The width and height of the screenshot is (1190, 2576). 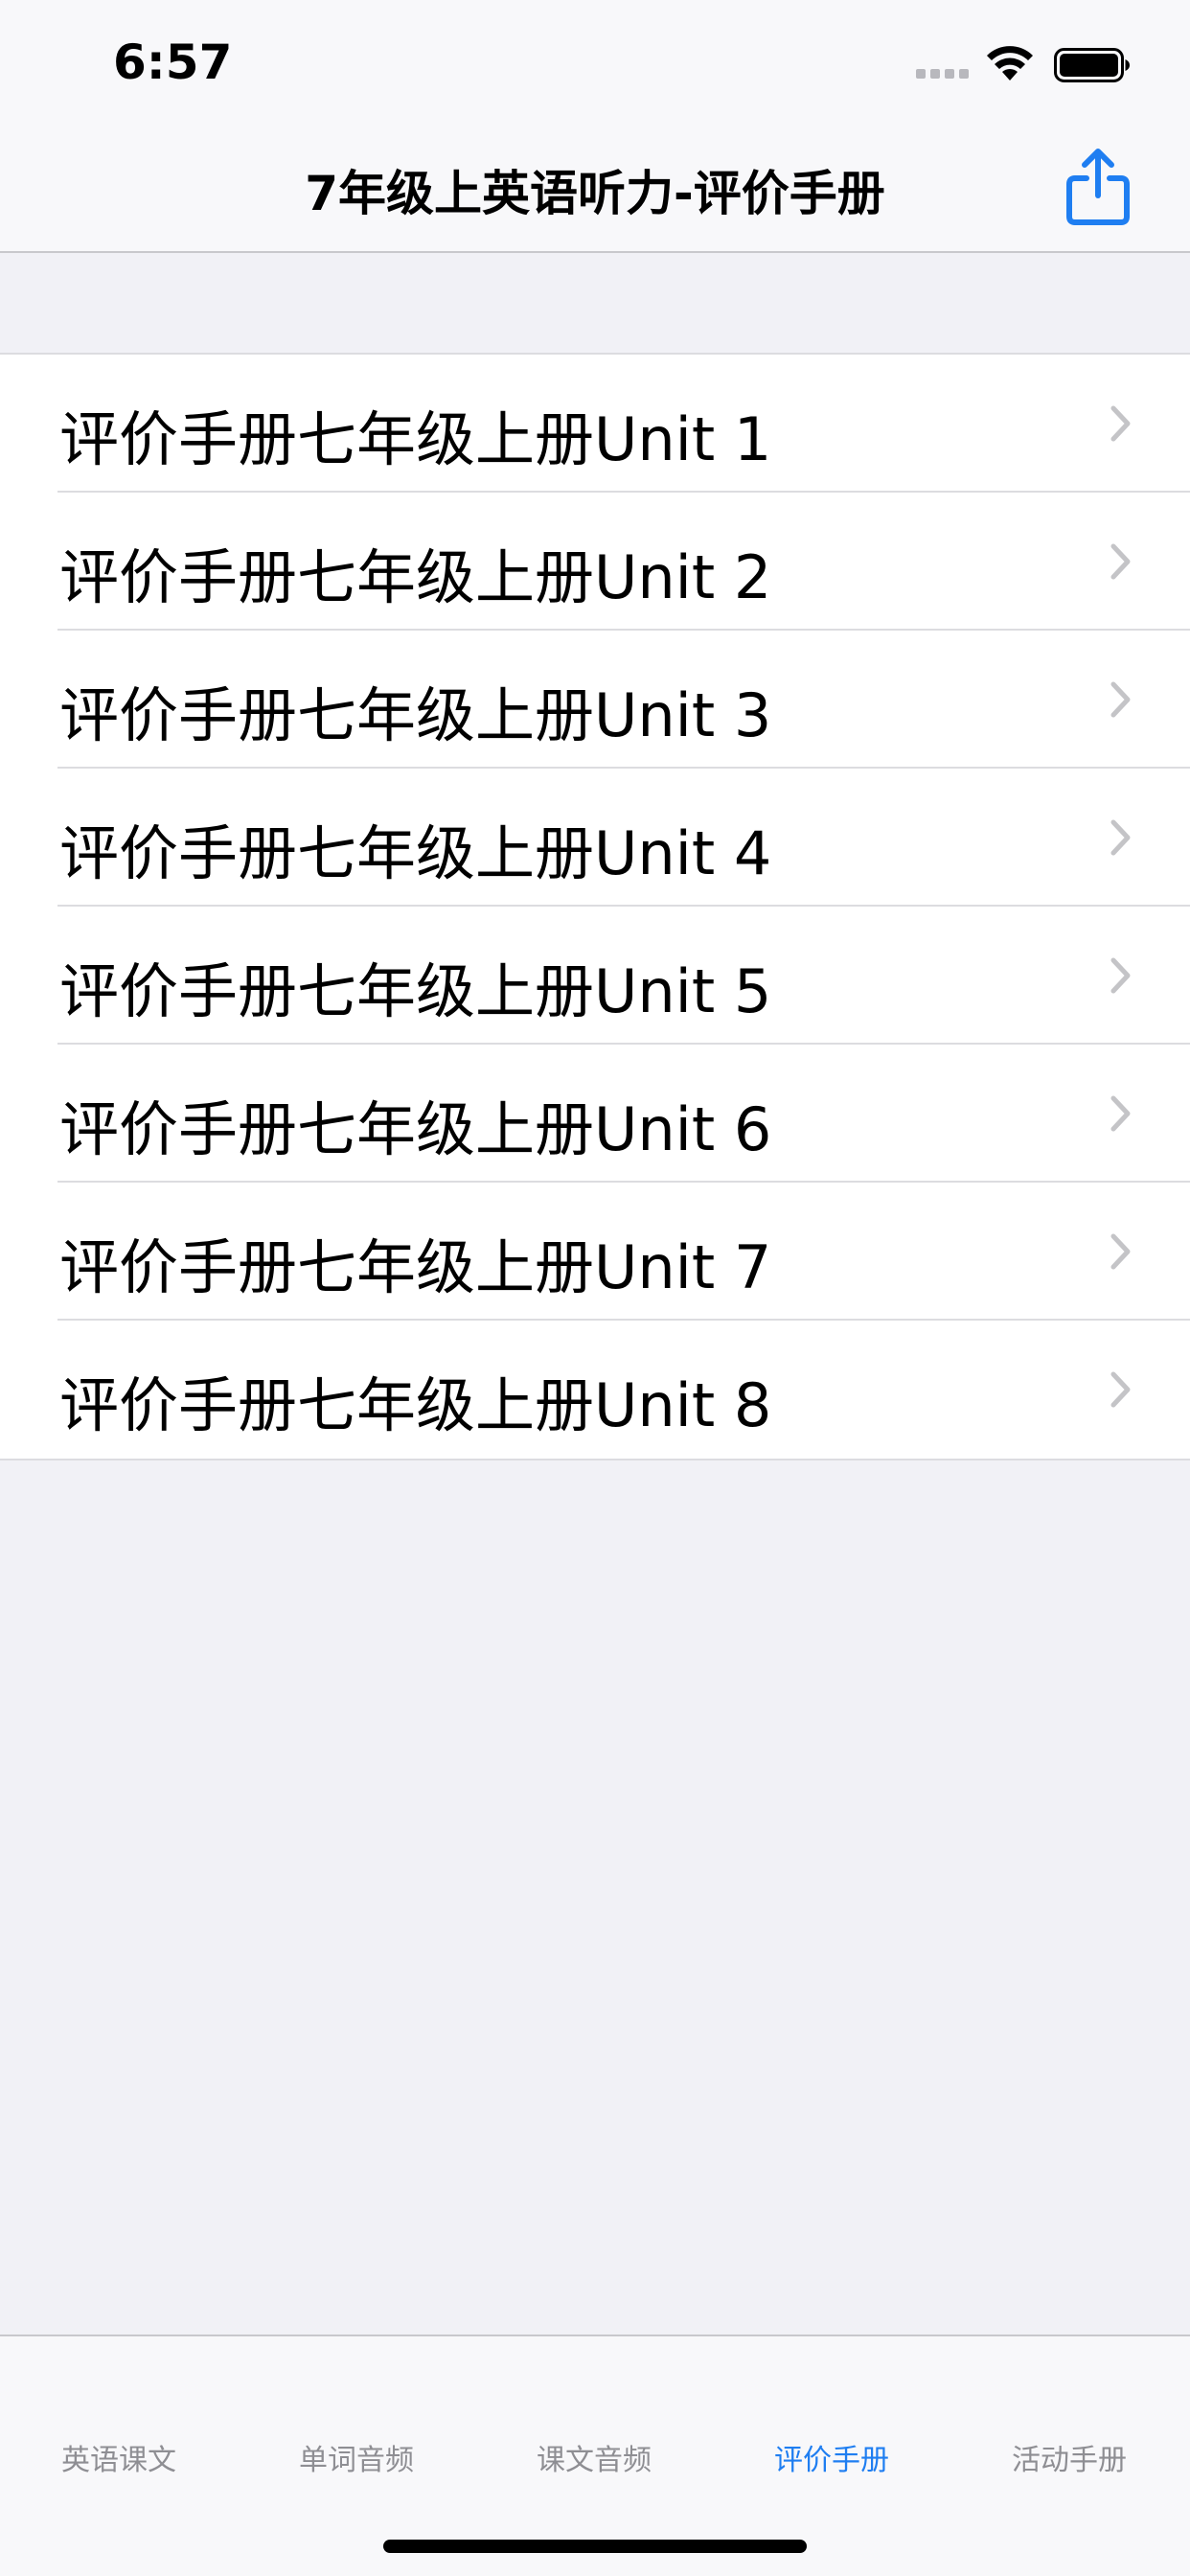 I want to click on list-item: 评价手册七年级上册Unit 1, so click(x=595, y=424).